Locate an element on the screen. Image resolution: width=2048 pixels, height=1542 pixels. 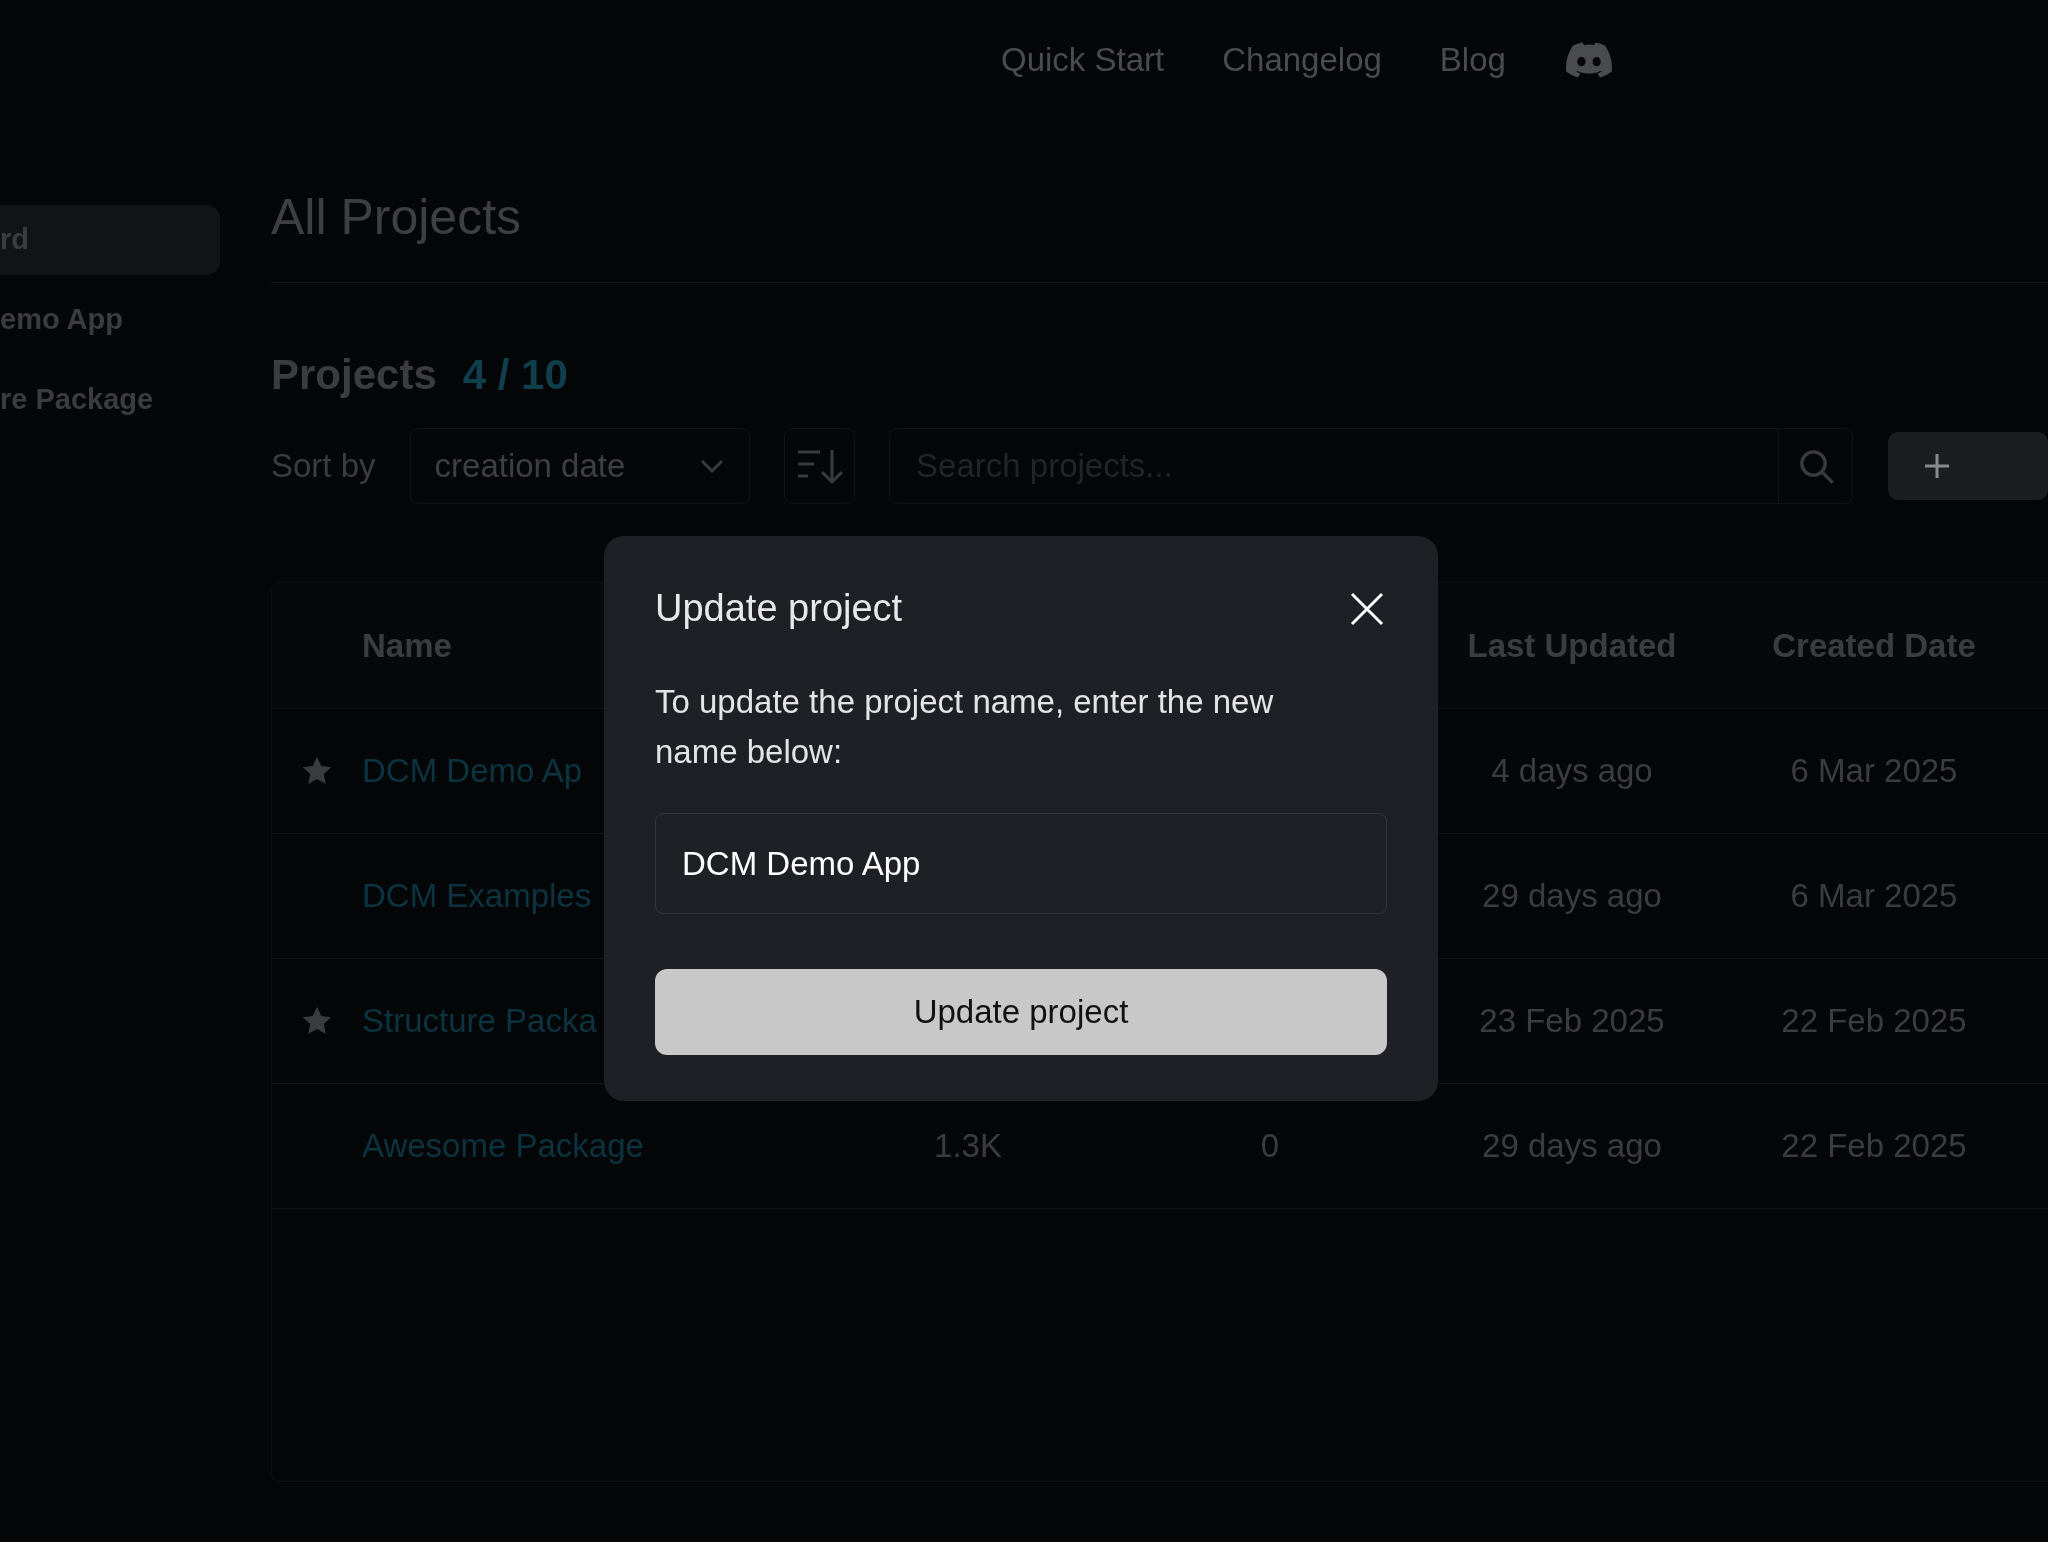
update-project-button: Update project is located at coordinates (1021, 1012).